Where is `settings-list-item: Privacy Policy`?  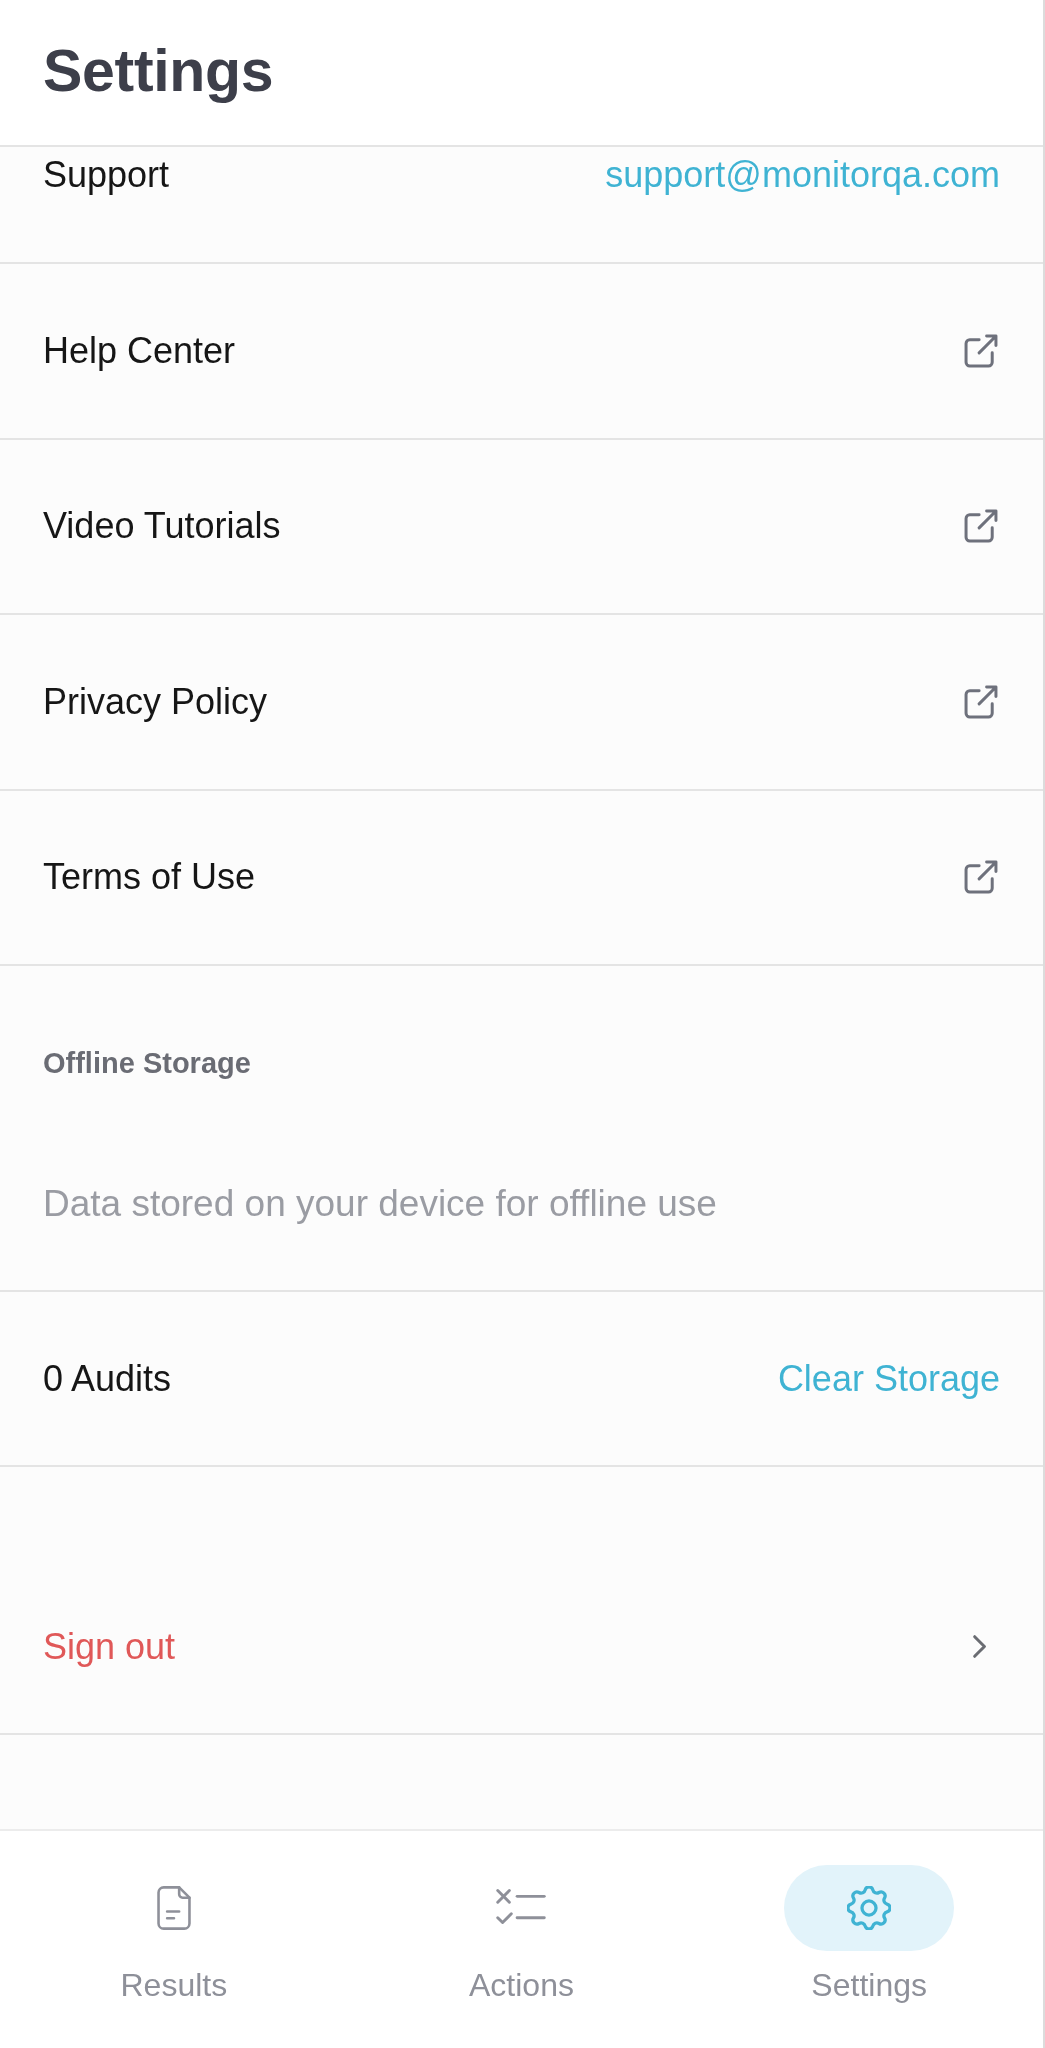 settings-list-item: Privacy Policy is located at coordinates (521, 703).